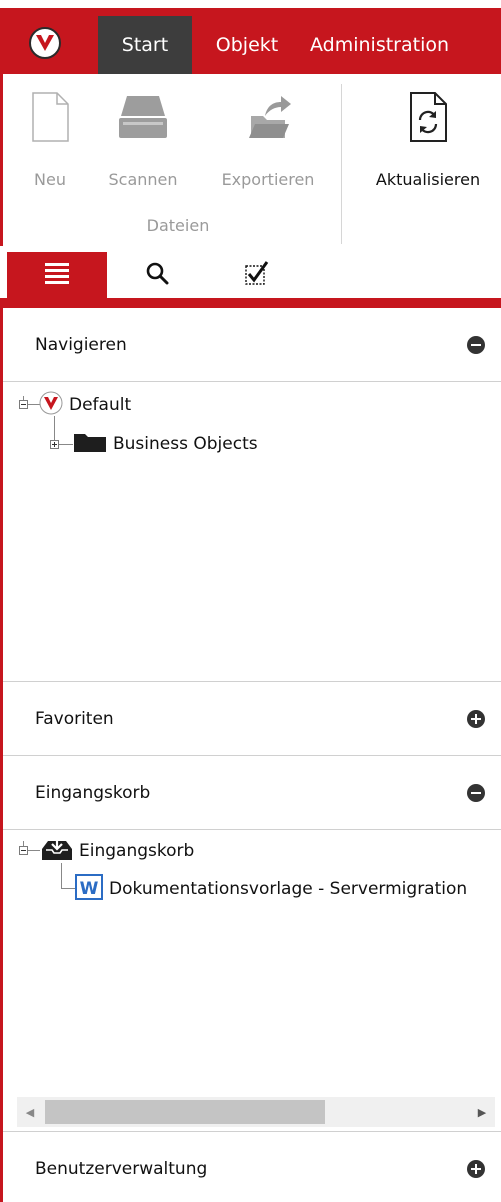 The width and height of the screenshot is (501, 1202). What do you see at coordinates (145, 45) in the screenshot?
I see `tab-start: Start` at bounding box center [145, 45].